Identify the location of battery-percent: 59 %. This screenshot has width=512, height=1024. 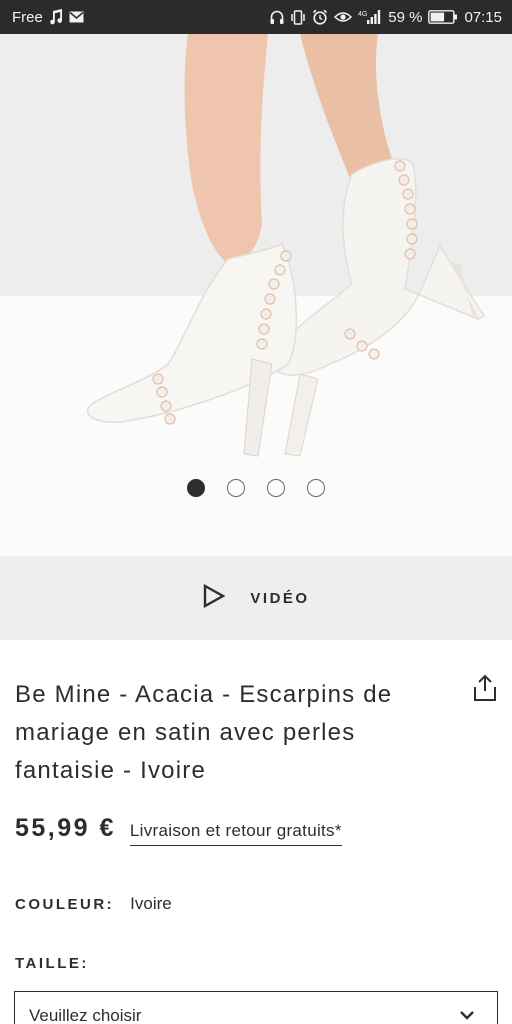
(405, 17).